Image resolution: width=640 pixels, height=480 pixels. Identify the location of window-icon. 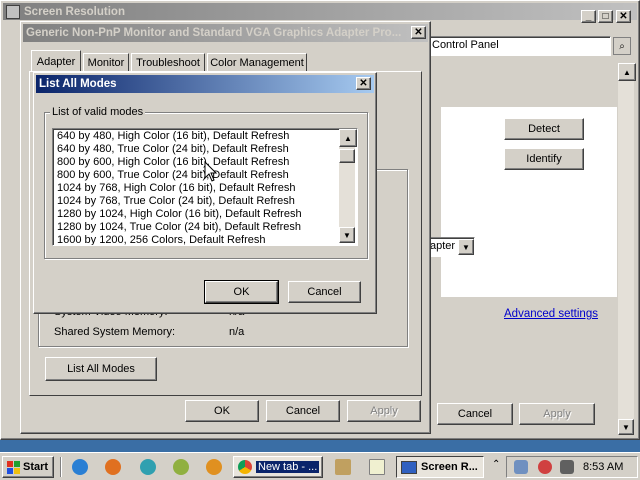
(13, 11).